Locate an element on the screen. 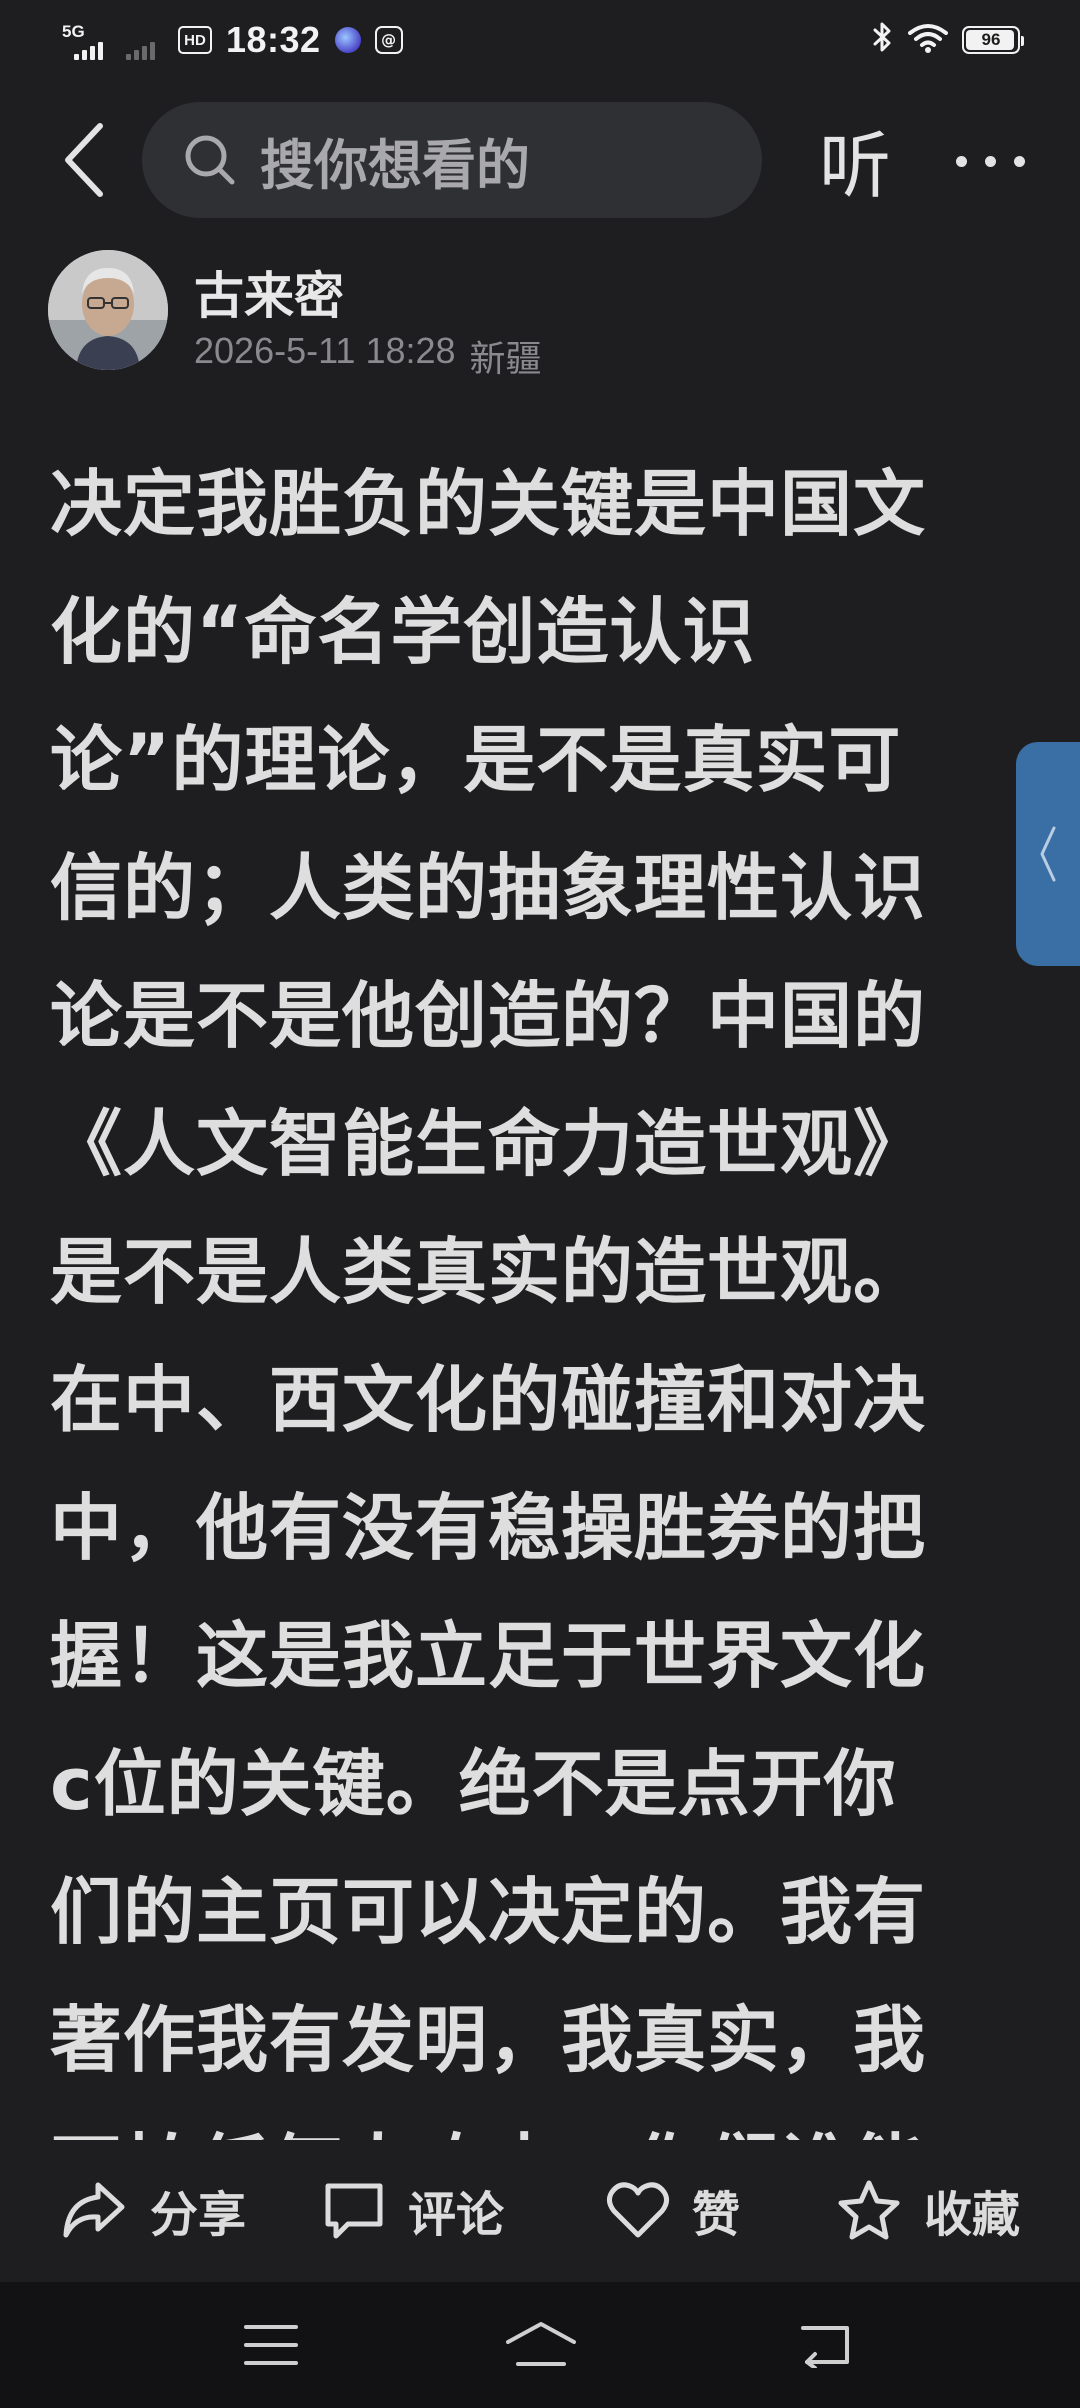 Image resolution: width=1080 pixels, height=2408 pixels. post-text-line: 化的“命名学创造认识 is located at coordinates (403, 632).